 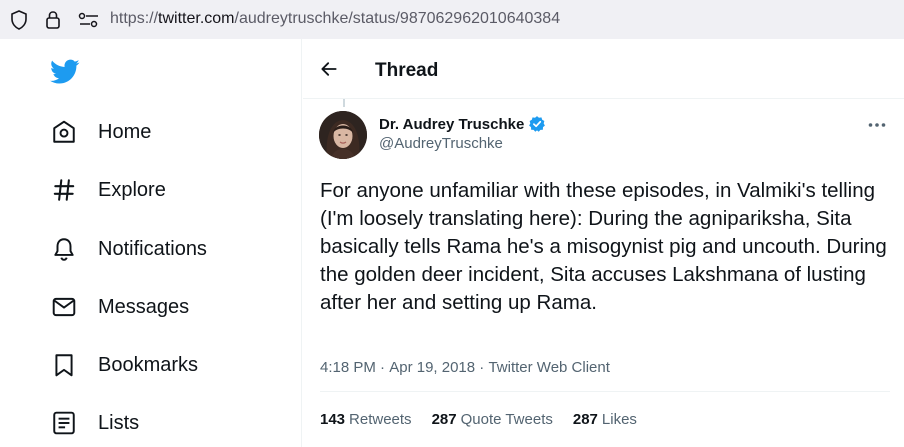 I want to click on url-scheme: https://, so click(x=134, y=18).